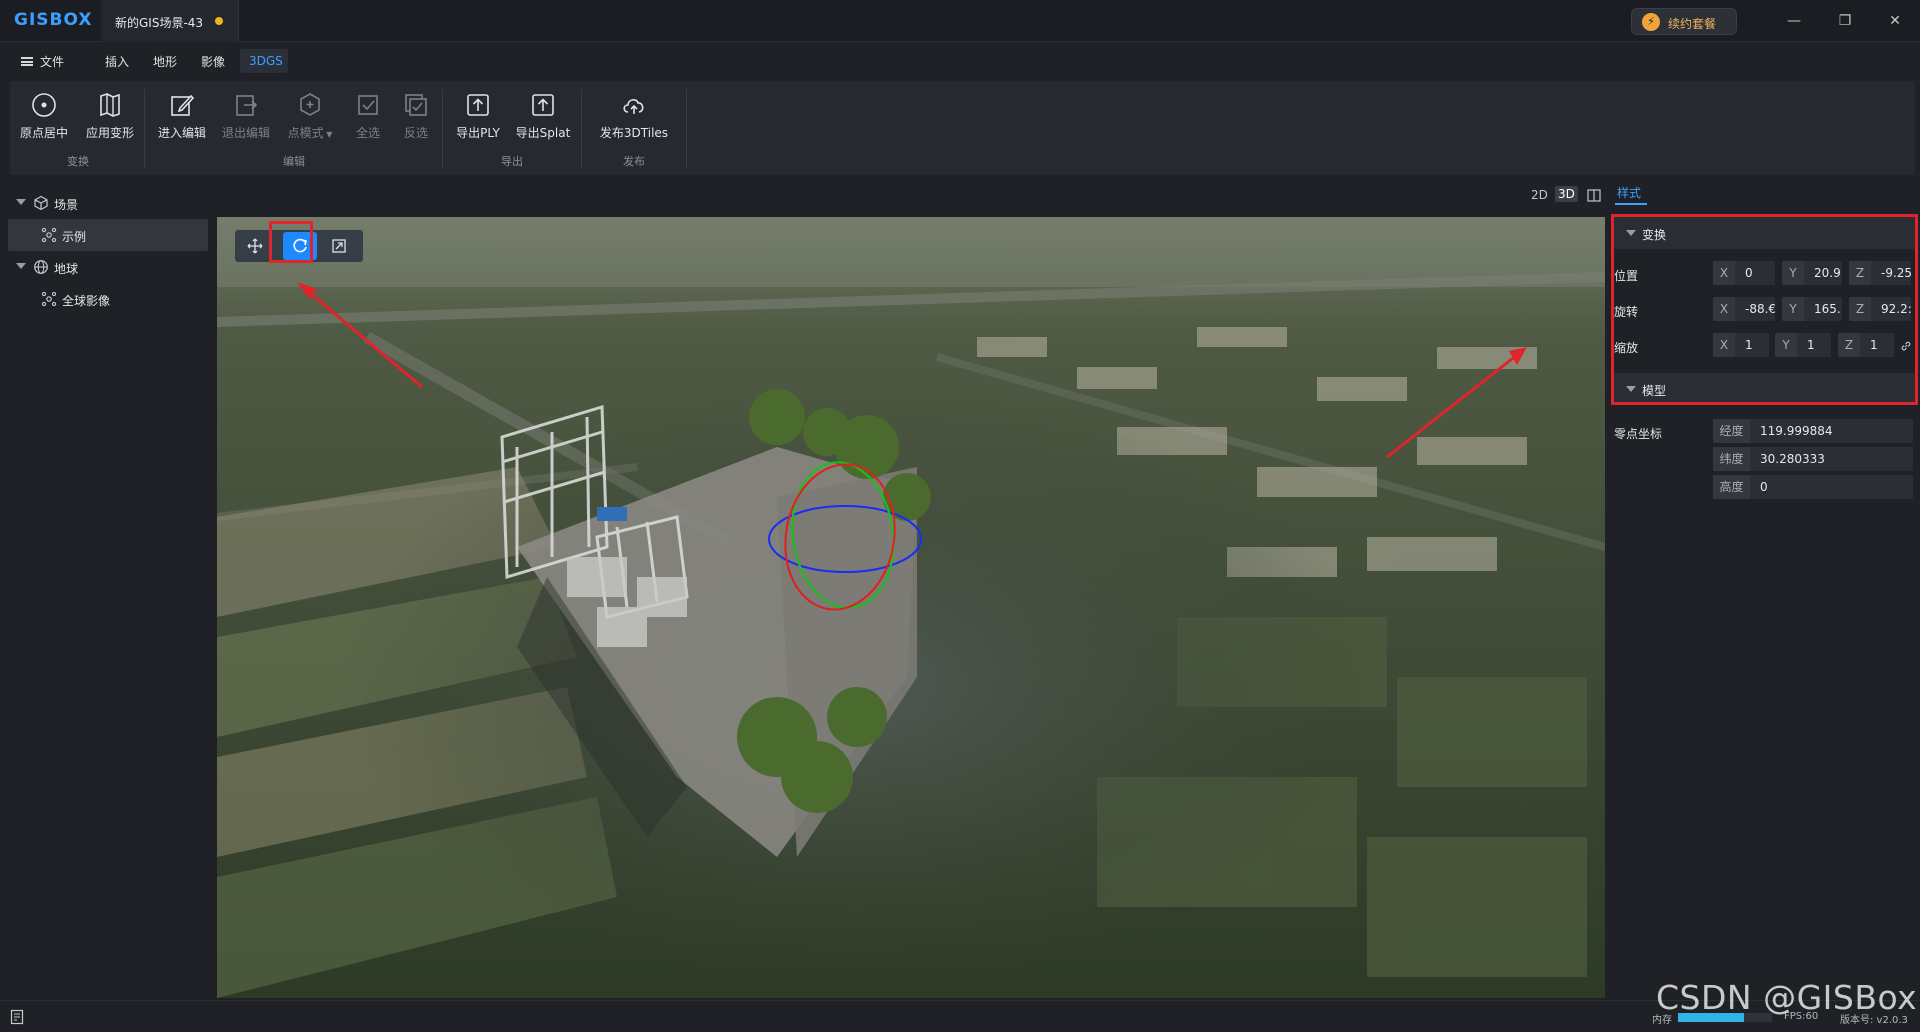 The width and height of the screenshot is (1920, 1032). Describe the element at coordinates (294, 161) in the screenshot. I see `group-label-edit: 编辑` at that location.